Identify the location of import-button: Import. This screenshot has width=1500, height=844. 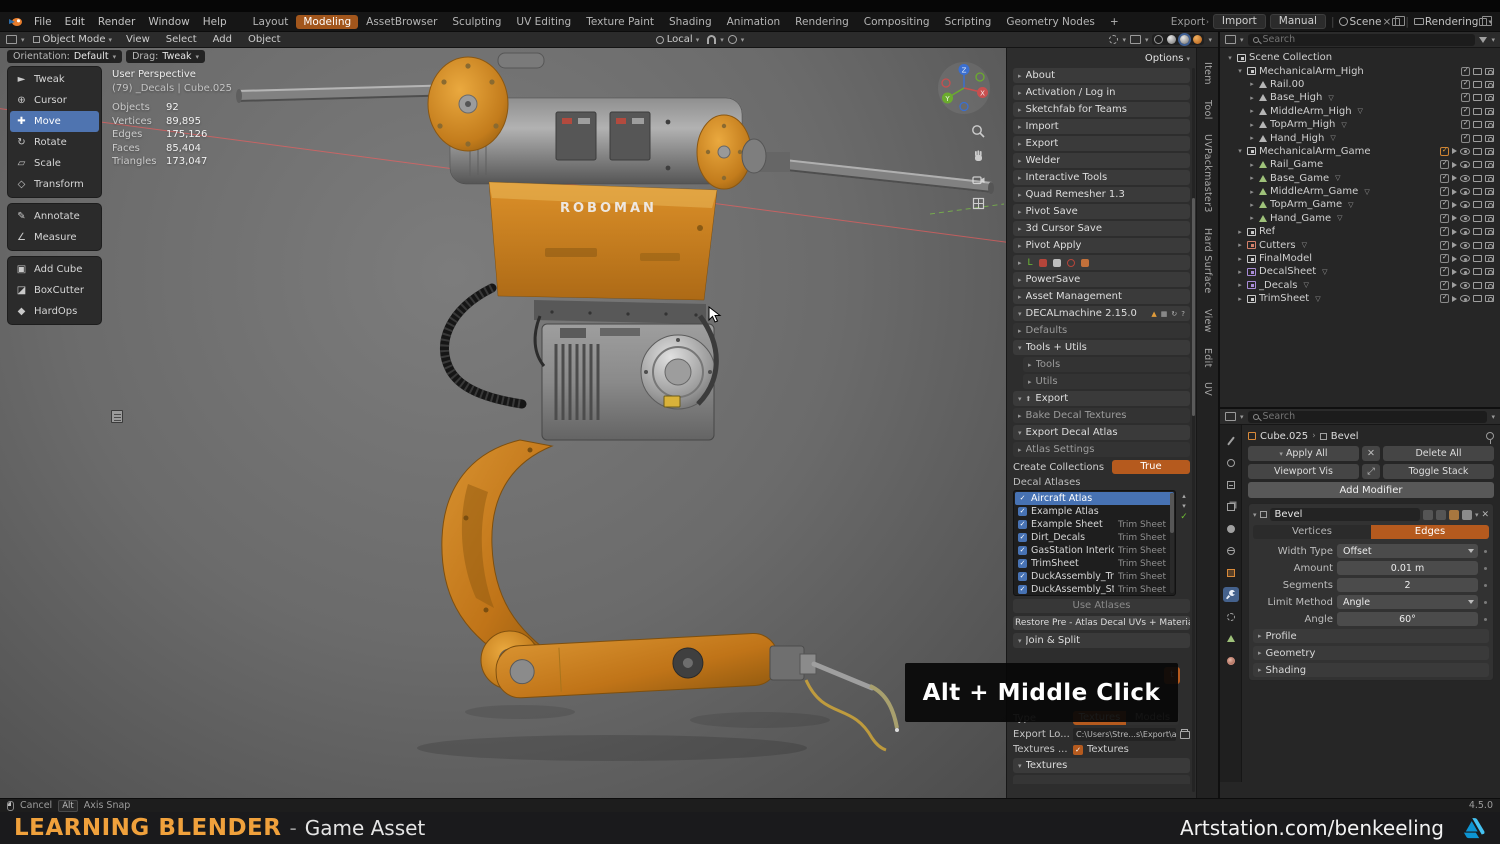
(1239, 21).